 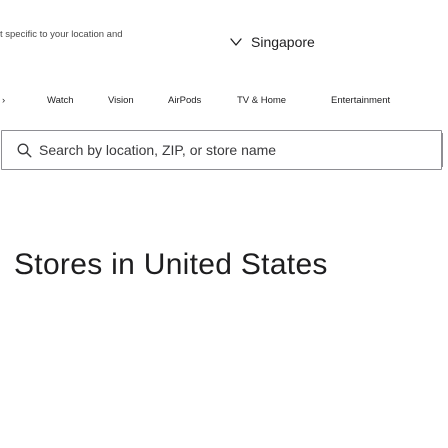 I want to click on nav-item-watch: Watch, so click(x=60, y=100).